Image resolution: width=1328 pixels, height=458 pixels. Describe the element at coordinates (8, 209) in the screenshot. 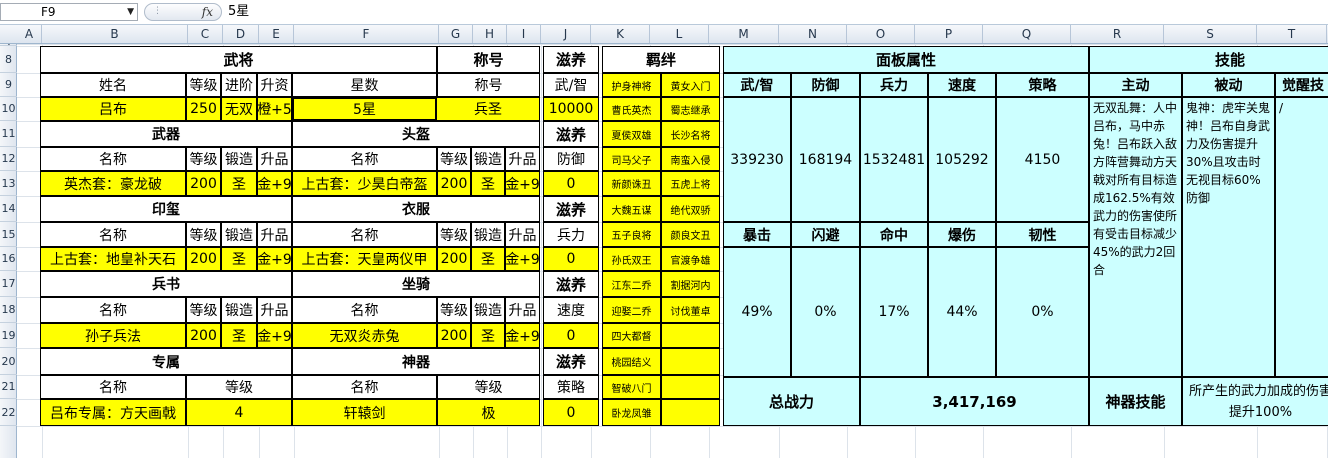

I see `row-header: 14` at that location.